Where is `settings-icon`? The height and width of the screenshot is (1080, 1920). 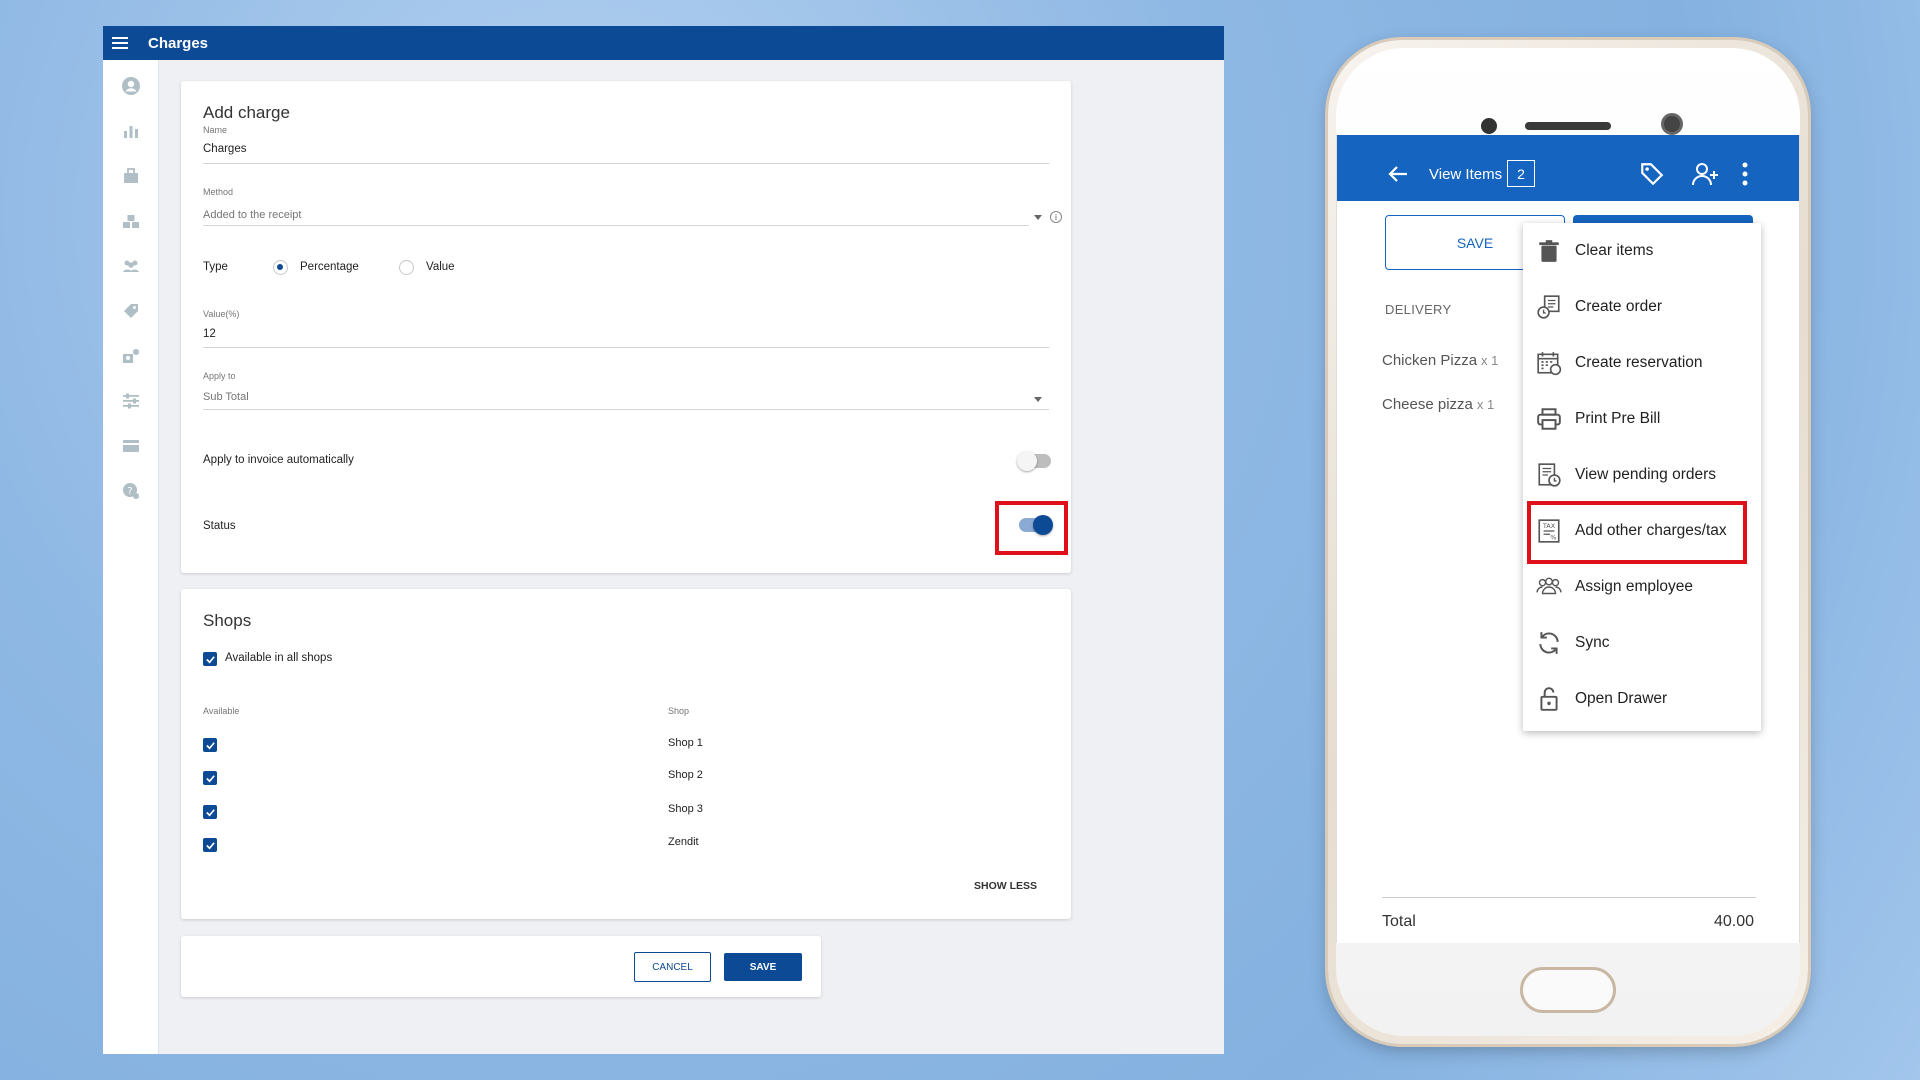 settings-icon is located at coordinates (131, 401).